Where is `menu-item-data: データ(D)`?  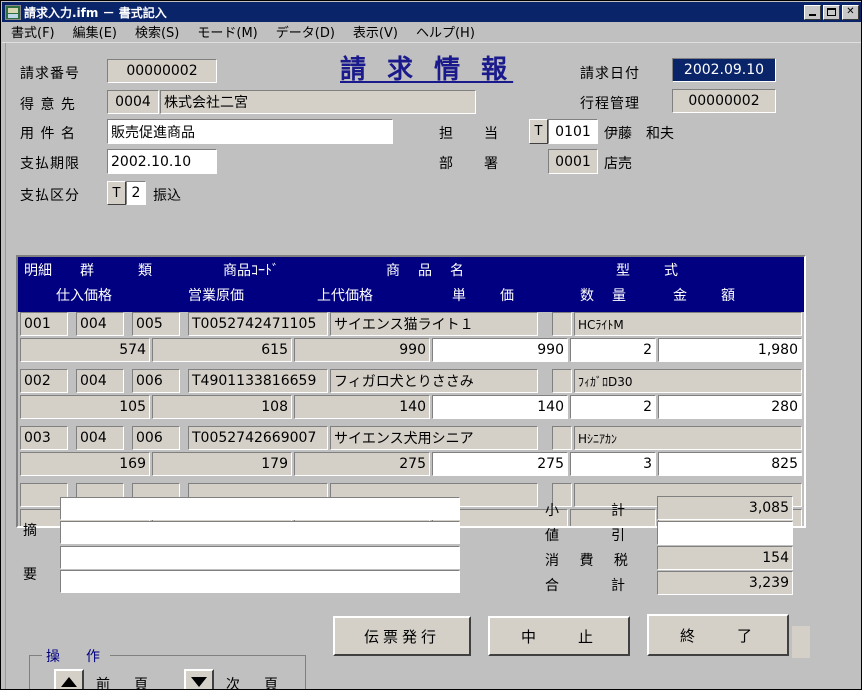
menu-item-data: データ(D) is located at coordinates (305, 32).